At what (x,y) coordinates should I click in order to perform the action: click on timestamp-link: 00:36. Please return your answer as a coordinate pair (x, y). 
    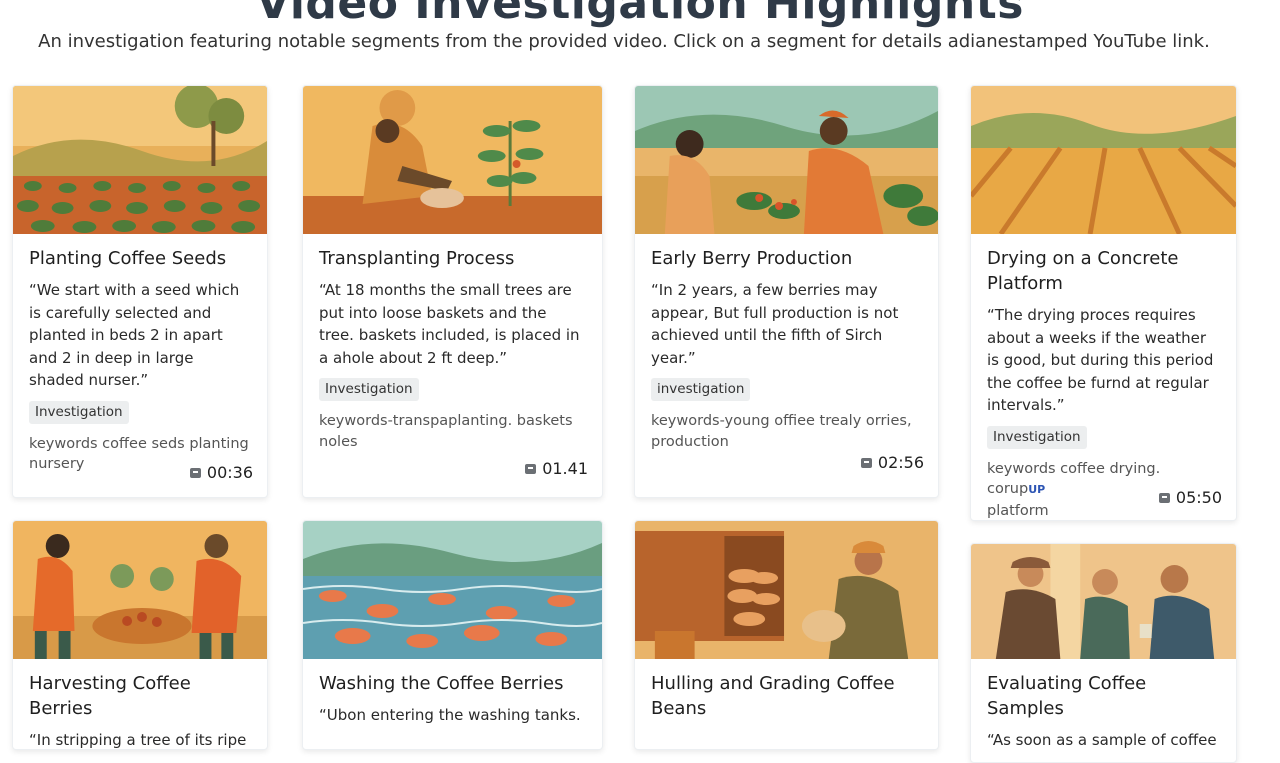
    Looking at the image, I should click on (221, 472).